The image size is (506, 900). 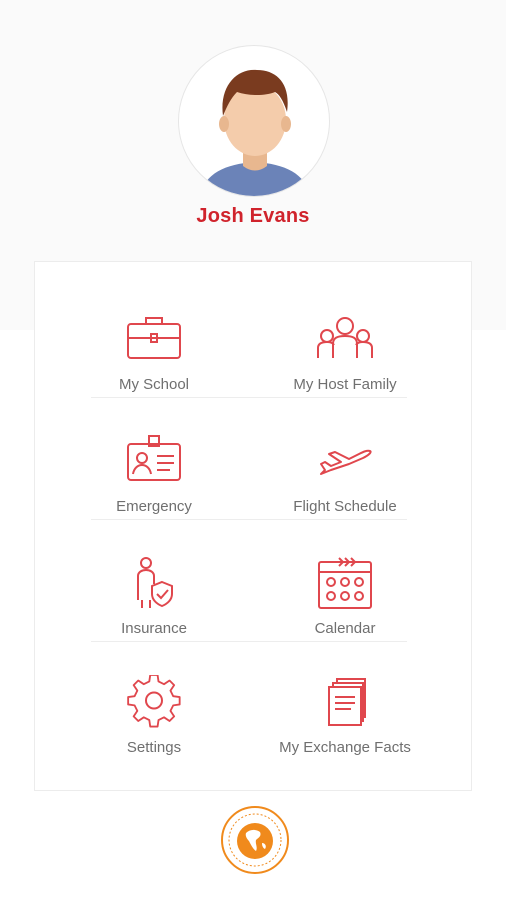 I want to click on user-avatar-icon, so click(x=254, y=121).